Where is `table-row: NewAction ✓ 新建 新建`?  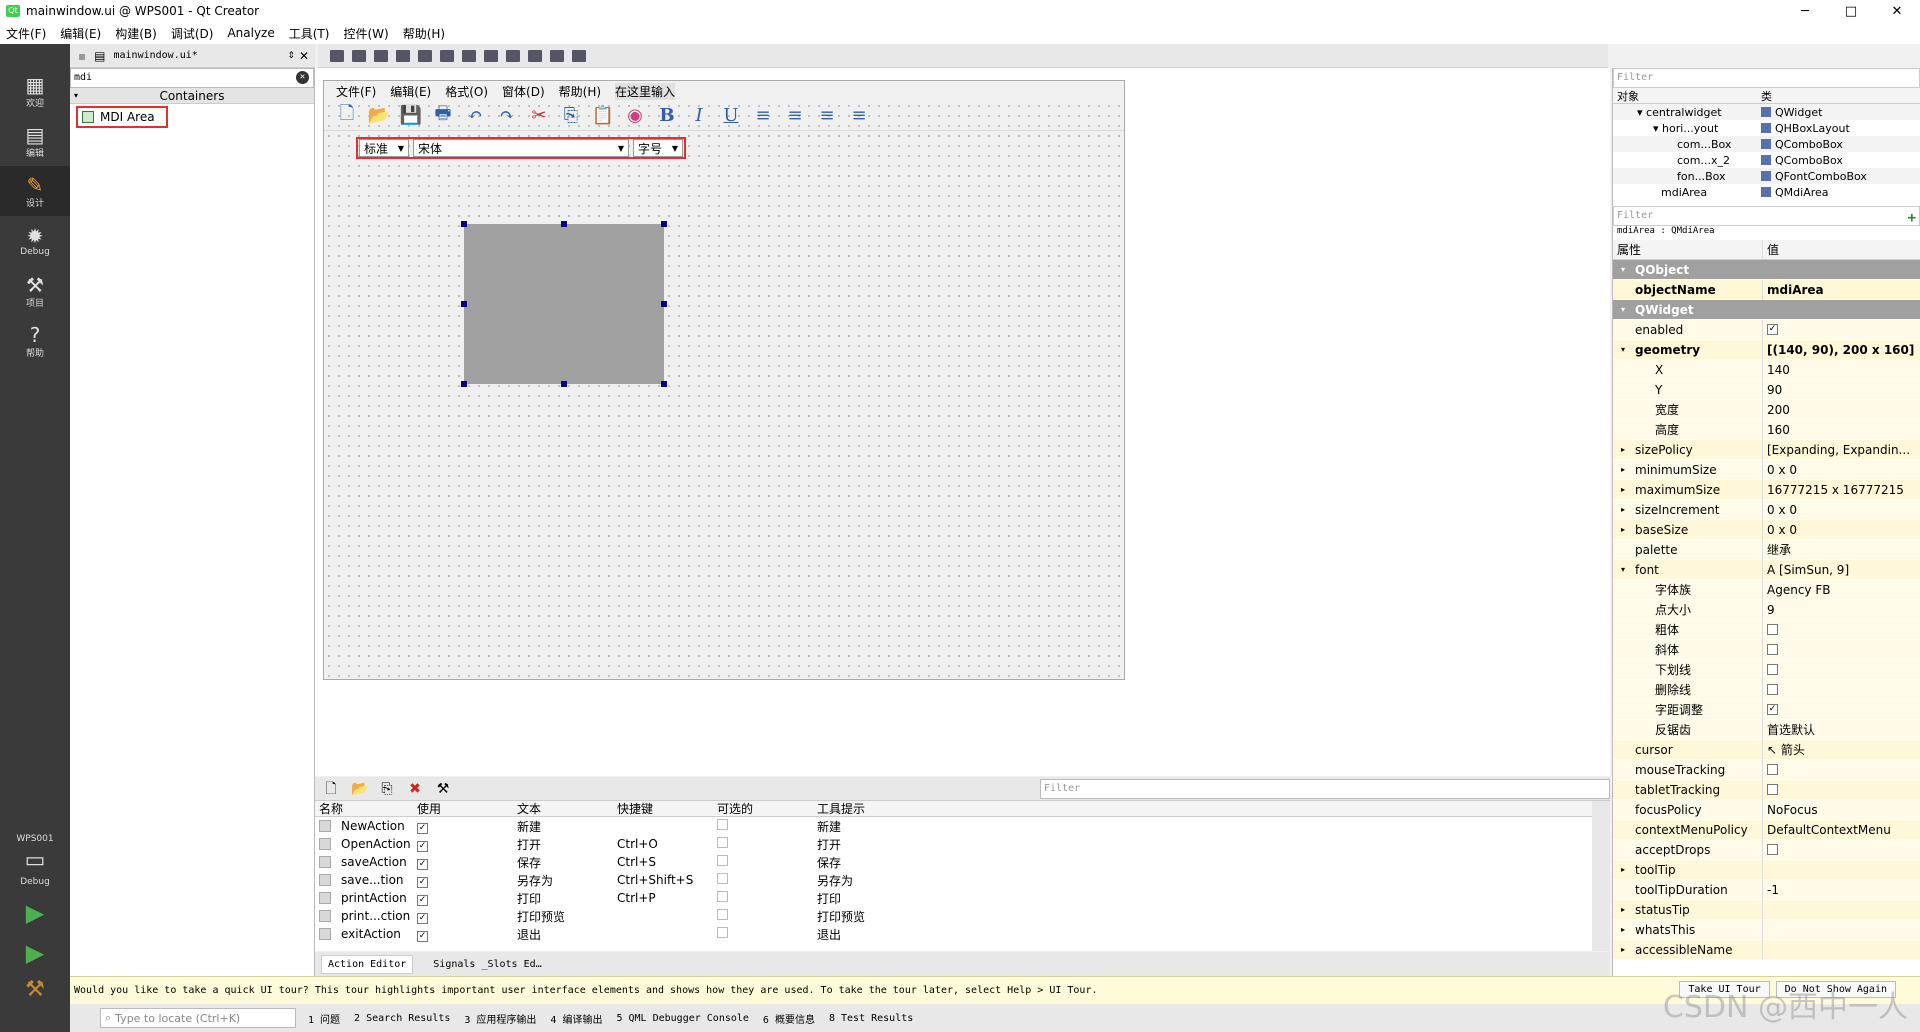 table-row: NewAction ✓ 新建 新建 is located at coordinates (953, 826).